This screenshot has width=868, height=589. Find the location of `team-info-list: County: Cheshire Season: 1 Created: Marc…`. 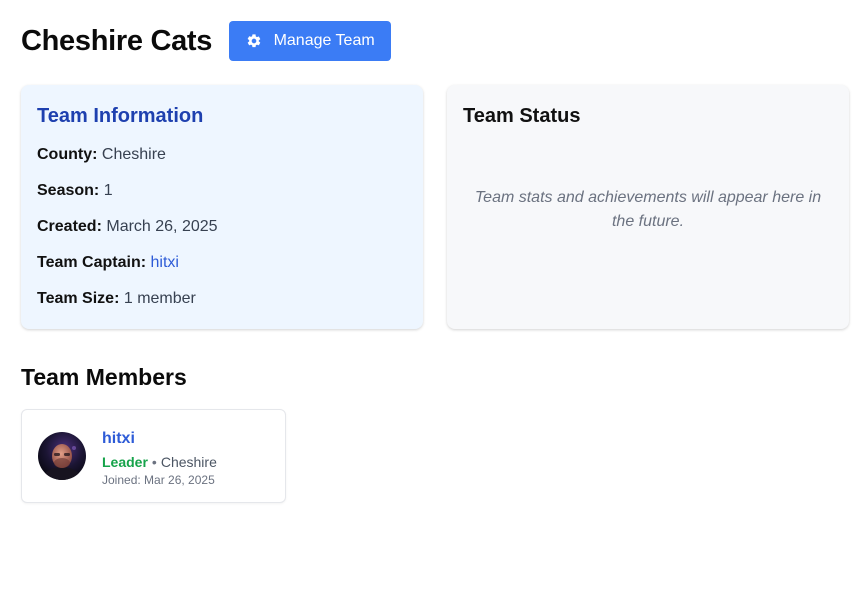

team-info-list: County: Cheshire Season: 1 Created: Marc… is located at coordinates (222, 235).